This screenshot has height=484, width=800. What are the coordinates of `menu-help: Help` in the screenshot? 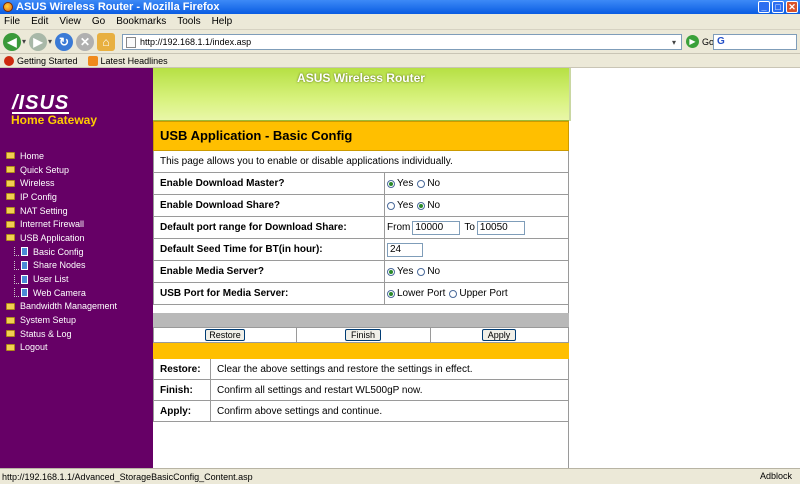 It's located at (222, 21).